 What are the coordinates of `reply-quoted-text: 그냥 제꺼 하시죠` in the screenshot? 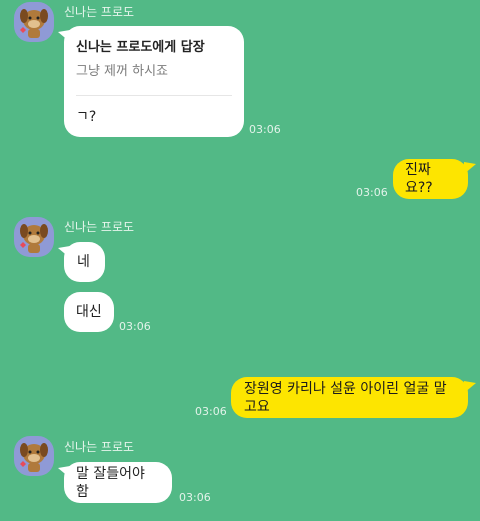 It's located at (122, 71).